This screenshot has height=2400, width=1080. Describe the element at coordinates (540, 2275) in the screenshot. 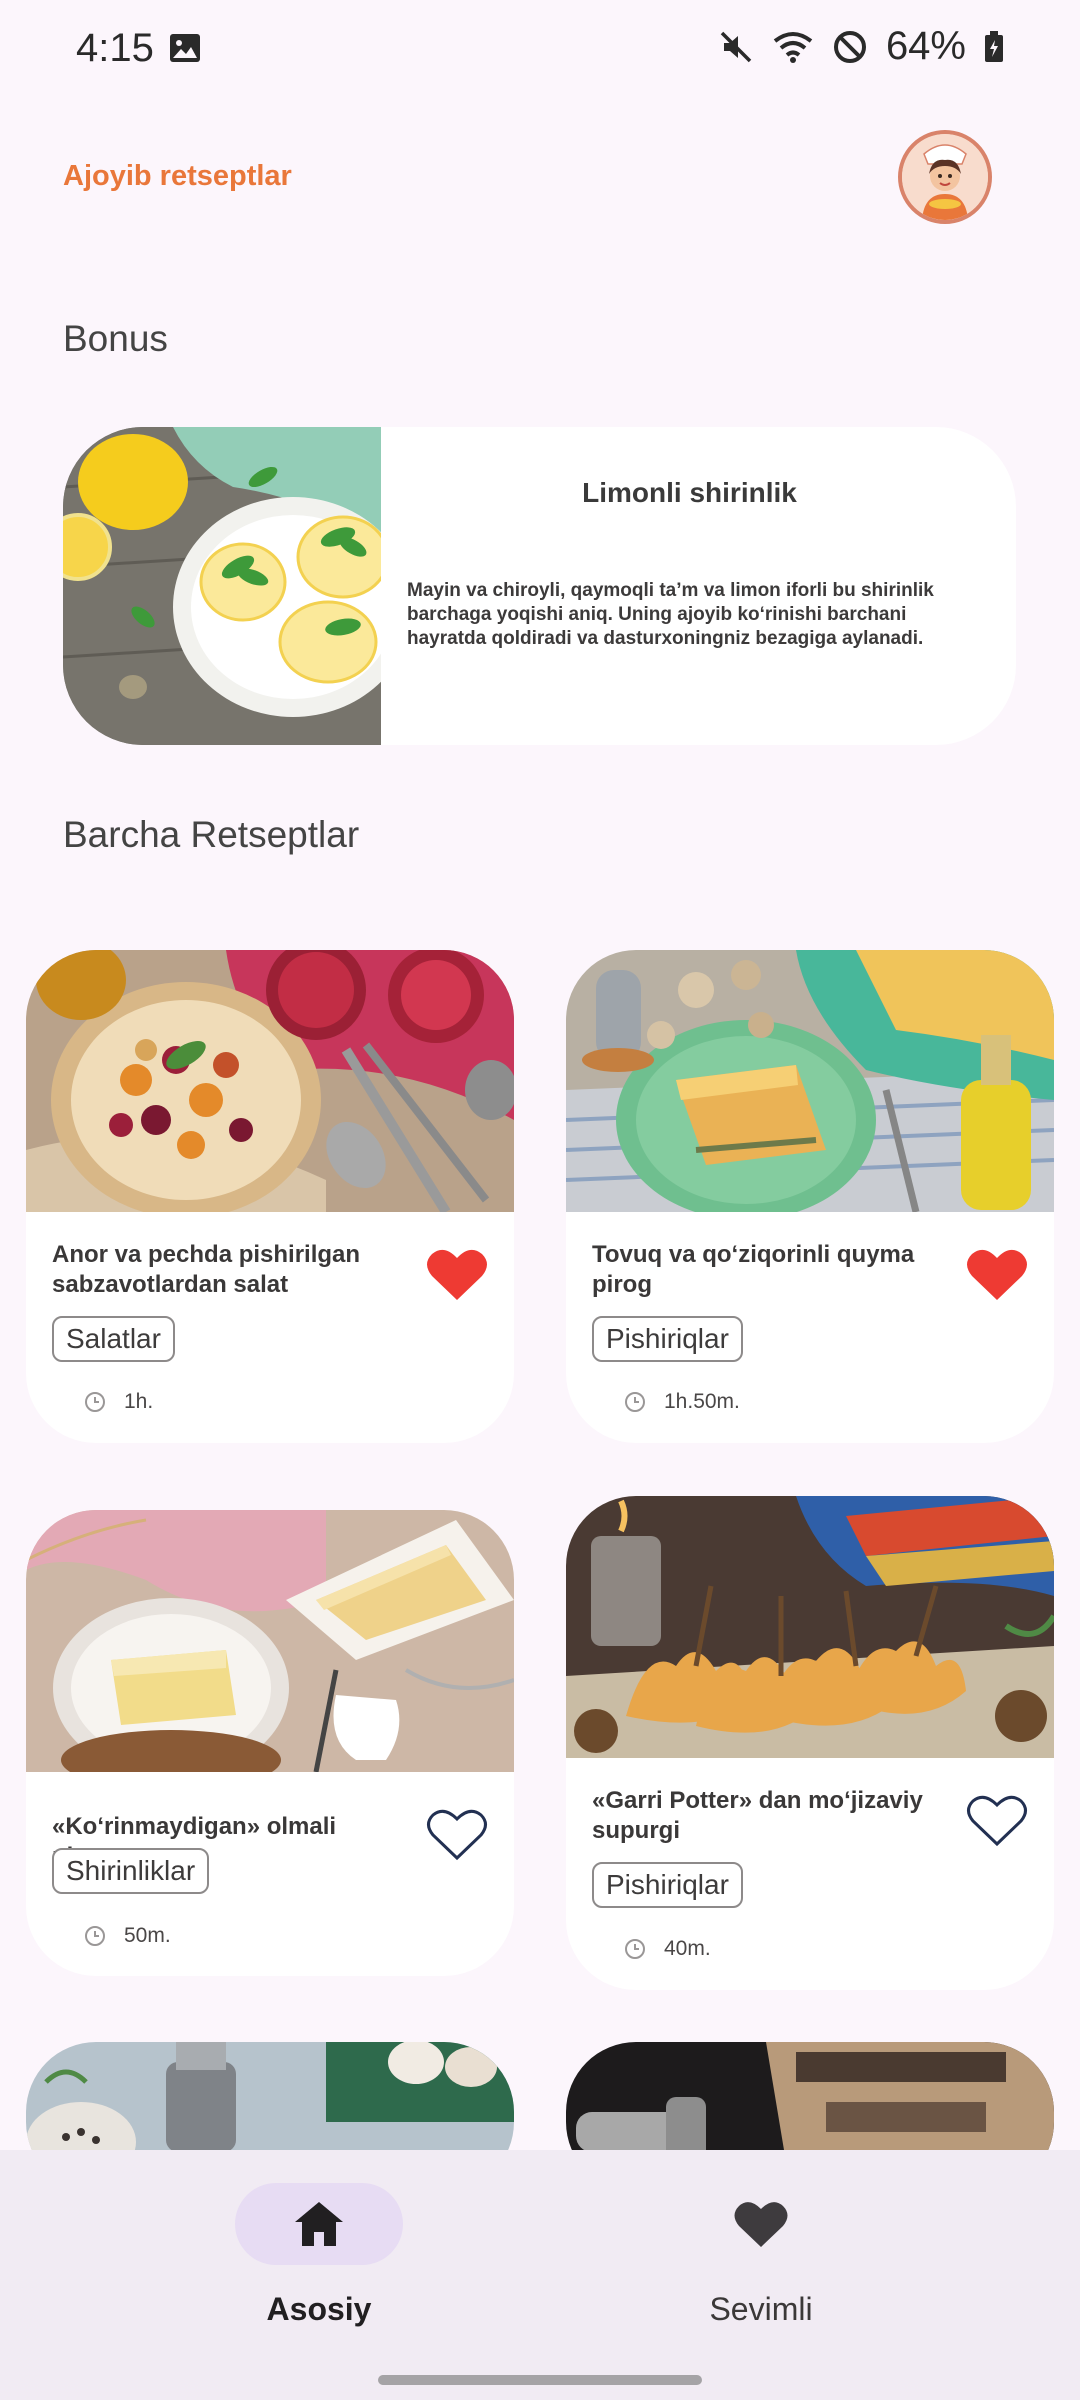

I see `bottom-navigation: Asosiy Sevimli` at that location.